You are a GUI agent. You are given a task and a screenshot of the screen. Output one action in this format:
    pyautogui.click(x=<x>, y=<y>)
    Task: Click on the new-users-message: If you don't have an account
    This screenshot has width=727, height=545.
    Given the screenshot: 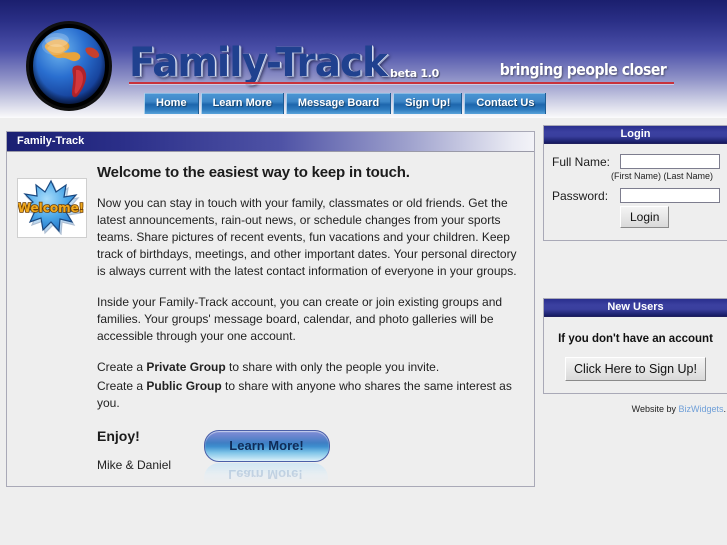 What is the action you would take?
    pyautogui.click(x=635, y=339)
    